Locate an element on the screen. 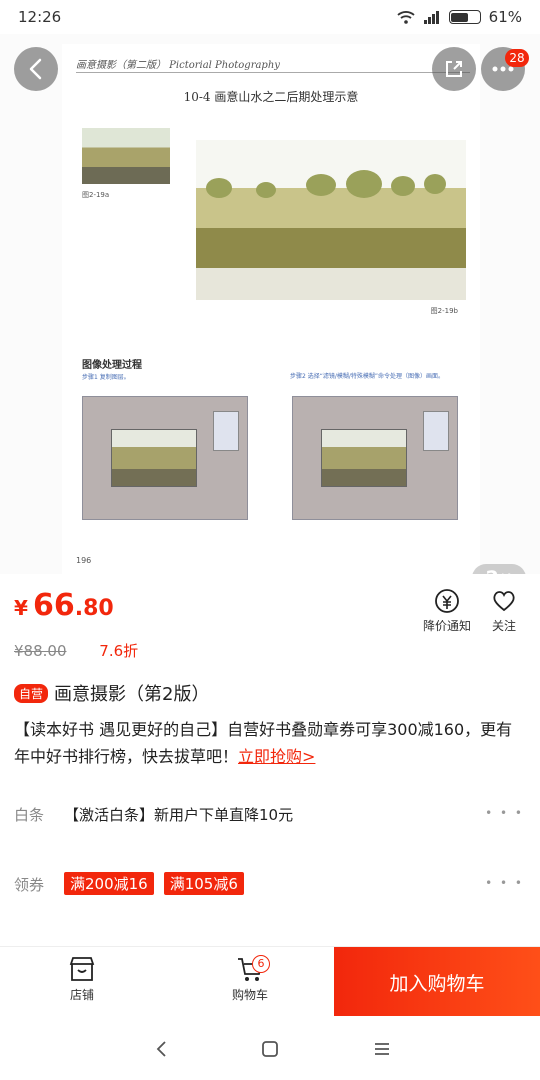  nav-home-icon is located at coordinates (270, 1049).